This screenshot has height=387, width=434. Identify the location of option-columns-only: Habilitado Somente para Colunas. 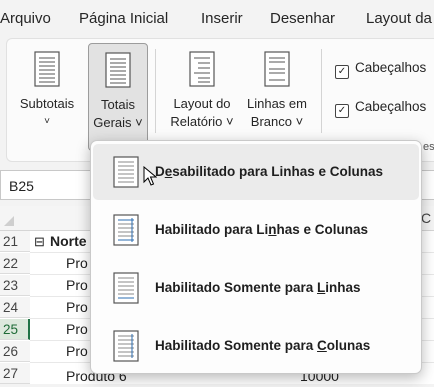
(256, 346).